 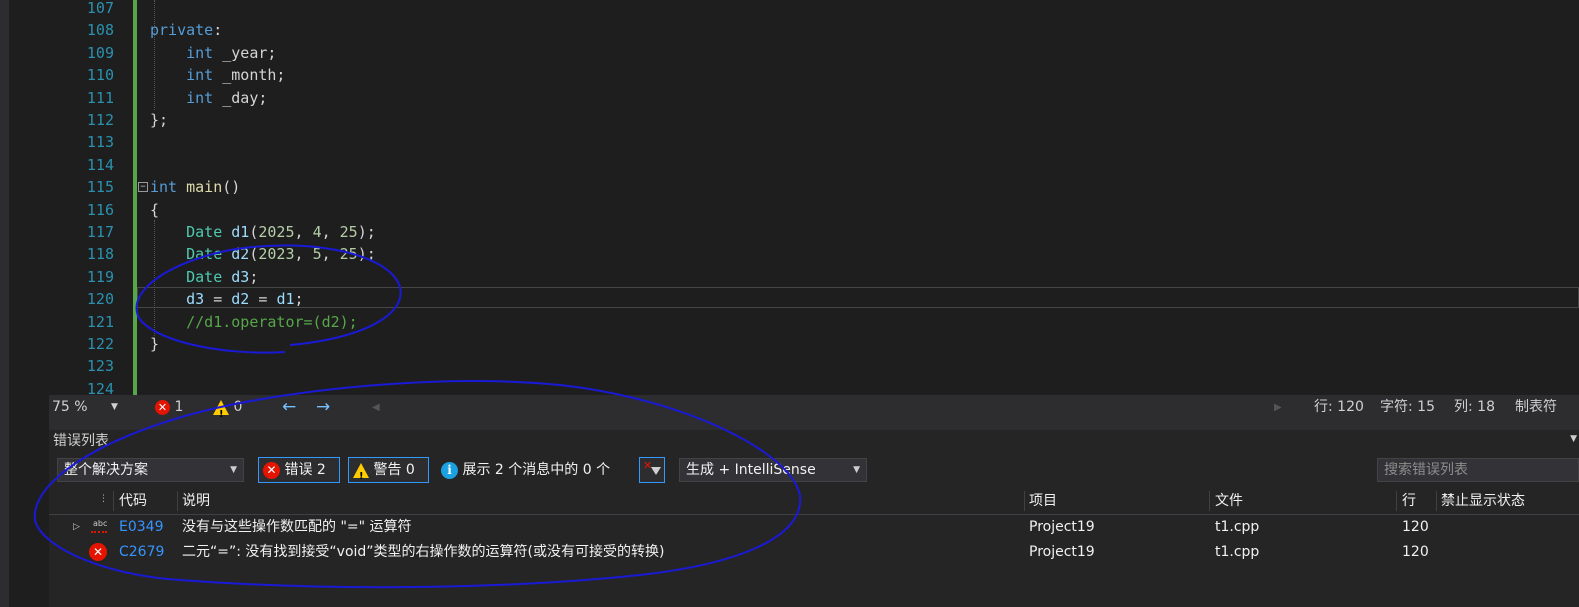 I want to click on code-text: //d1.operator=(d2);, so click(x=254, y=322).